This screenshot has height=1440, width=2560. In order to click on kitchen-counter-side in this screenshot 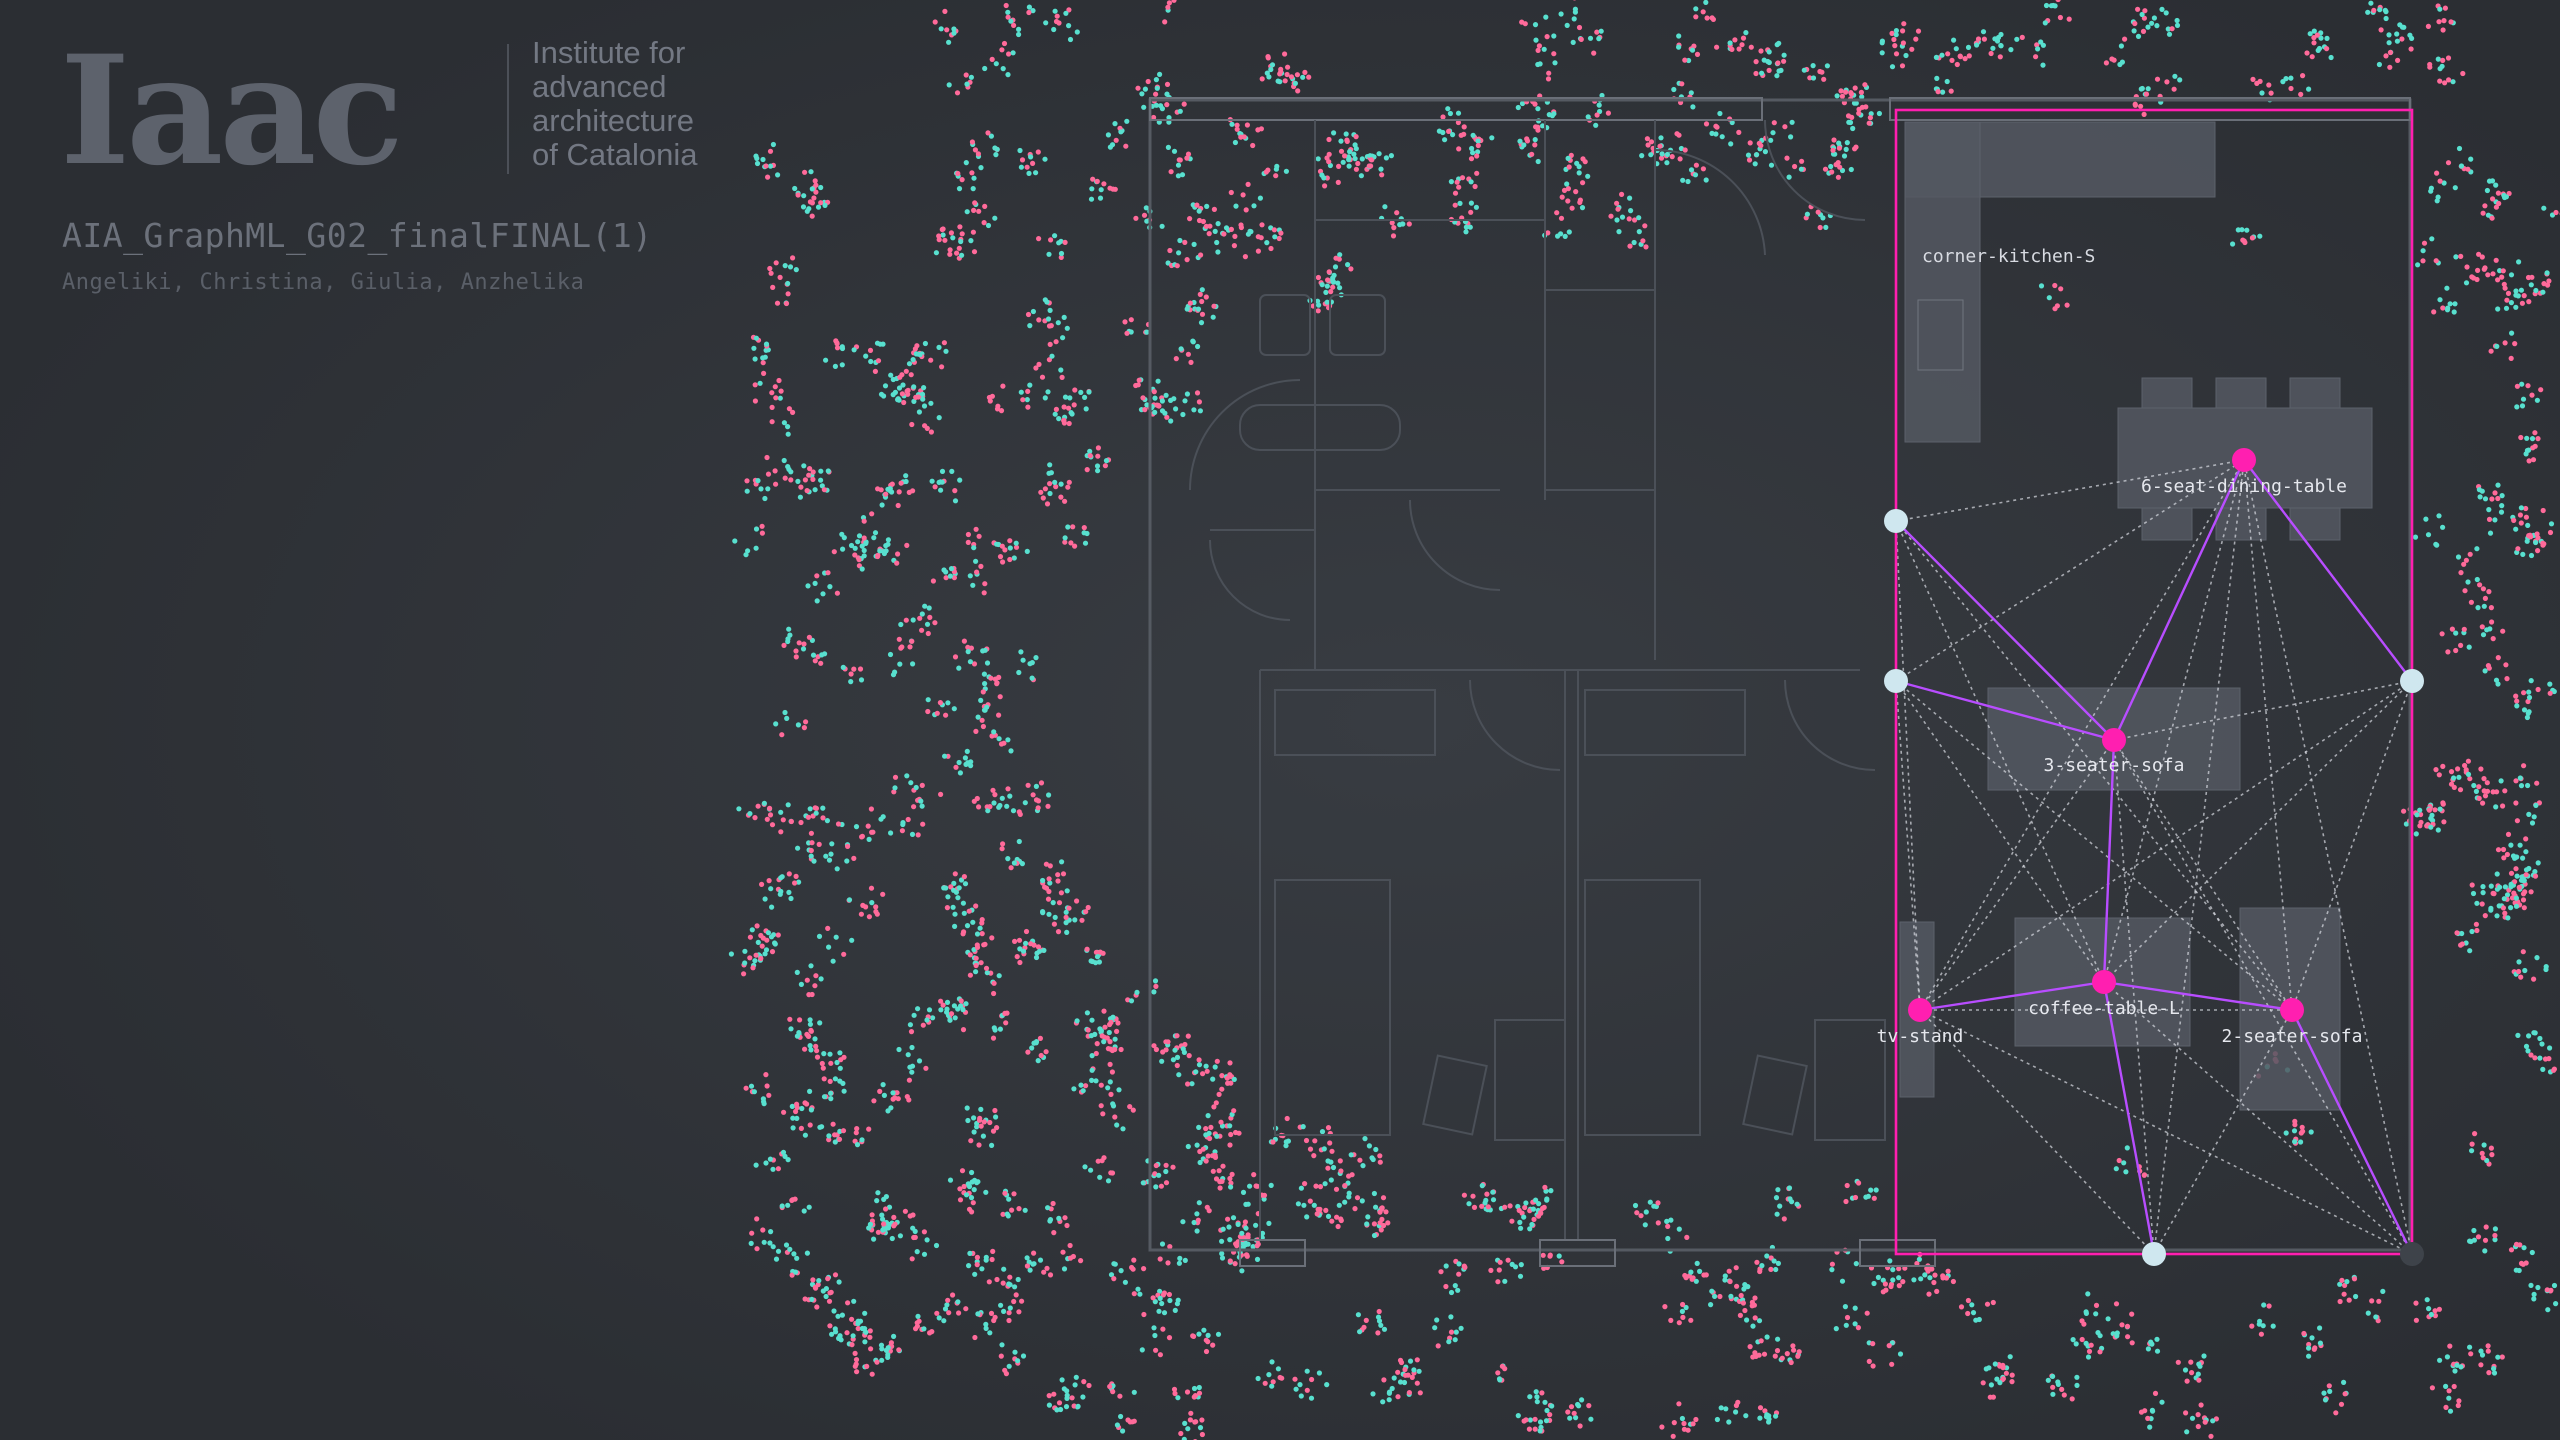, I will do `click(1942, 282)`.